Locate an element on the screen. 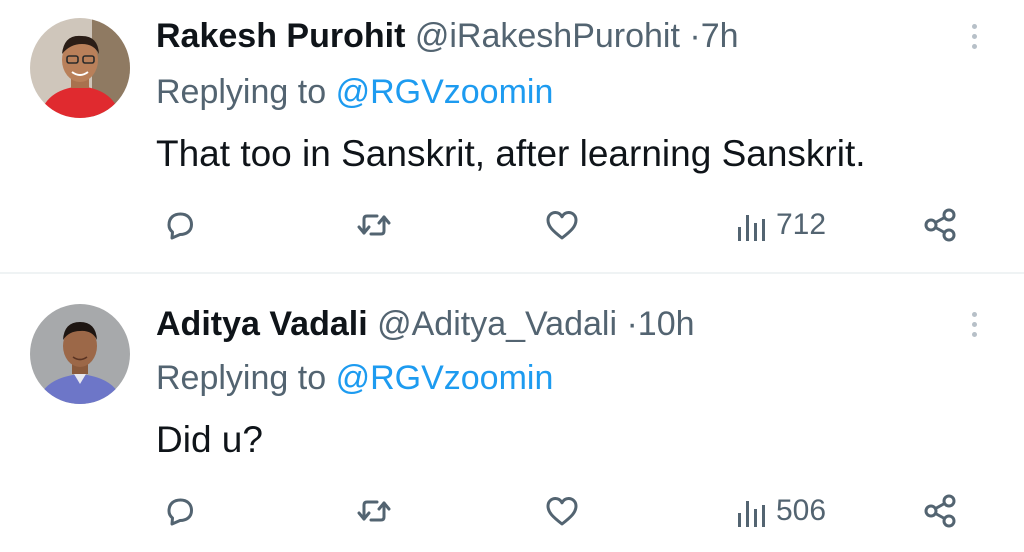 Image resolution: width=1024 pixels, height=552 pixels. tweet-text: Did u? is located at coordinates (209, 439).